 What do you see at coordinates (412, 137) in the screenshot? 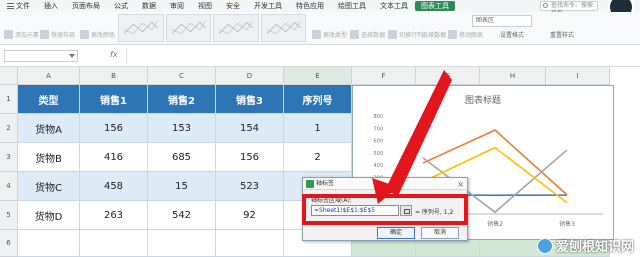
I see `annotation-arrow` at bounding box center [412, 137].